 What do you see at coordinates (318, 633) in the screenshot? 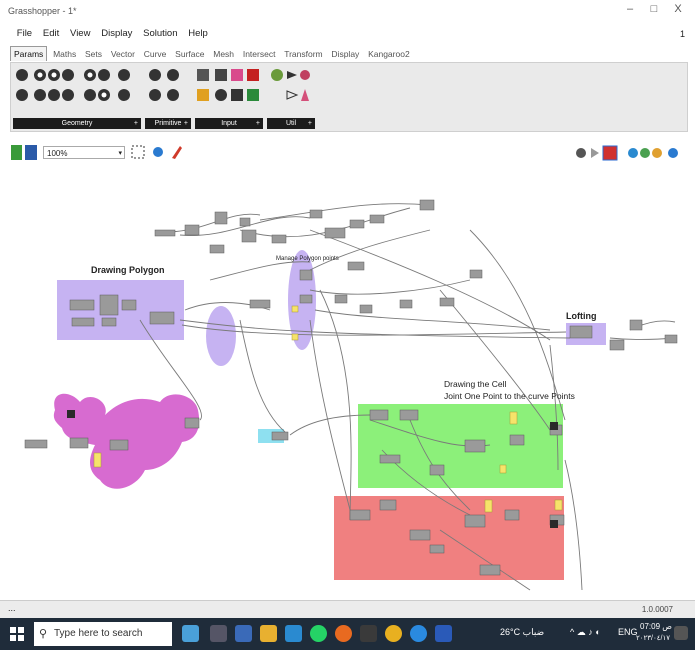
I see `whatsapp-icon` at bounding box center [318, 633].